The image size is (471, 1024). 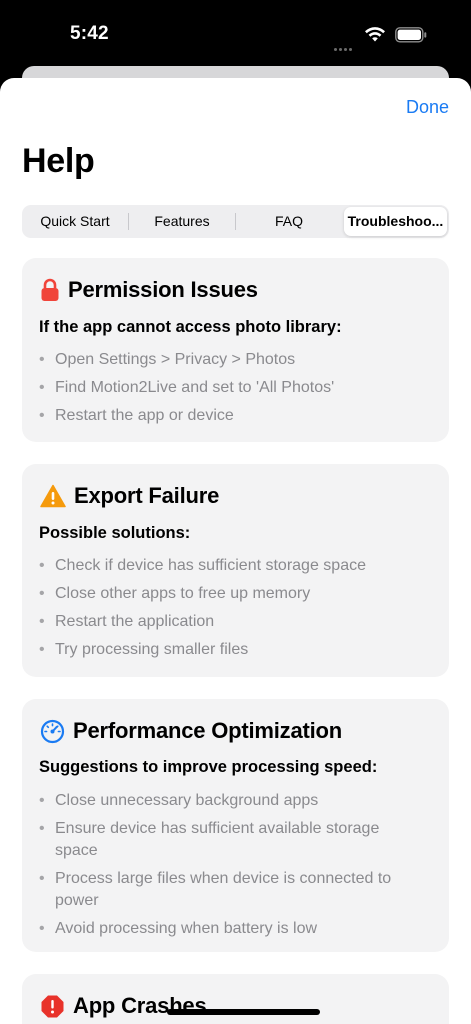 What do you see at coordinates (175, 593) in the screenshot?
I see `list-item: • Close other apps to free up memory` at bounding box center [175, 593].